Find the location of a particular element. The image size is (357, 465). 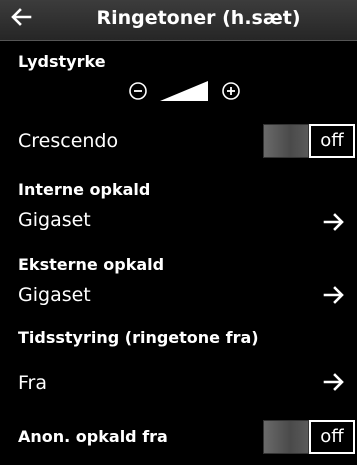

external-calls-value: Gigaset is located at coordinates (54, 295).